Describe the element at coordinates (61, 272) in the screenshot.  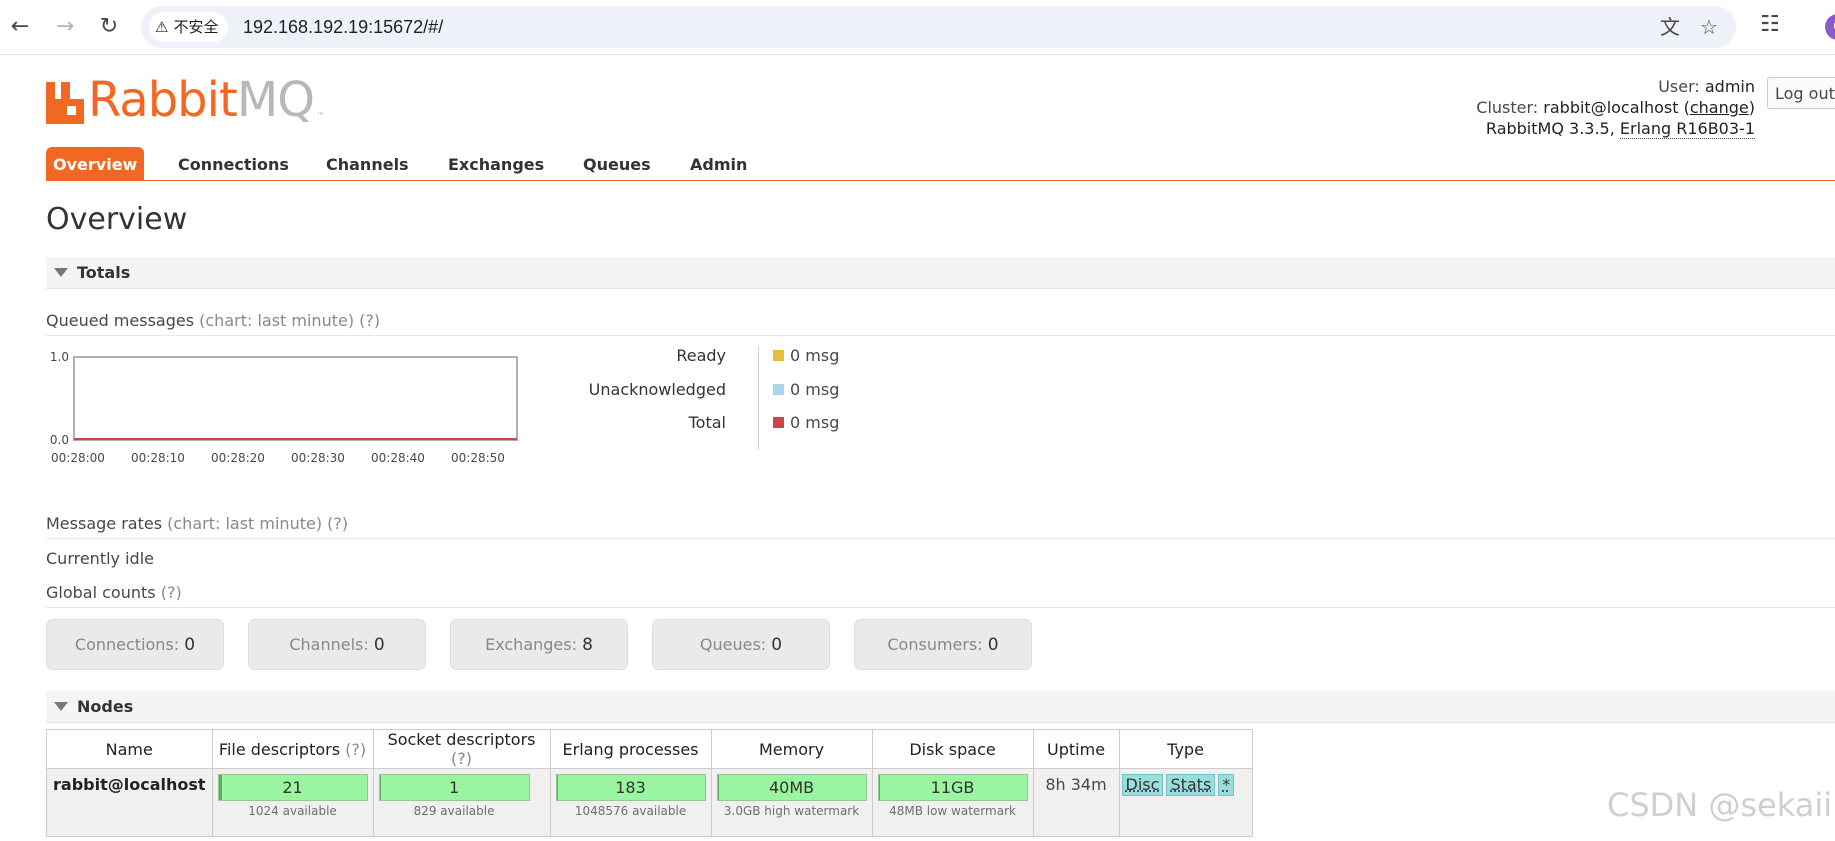
I see `collapse-triangle-icon` at that location.